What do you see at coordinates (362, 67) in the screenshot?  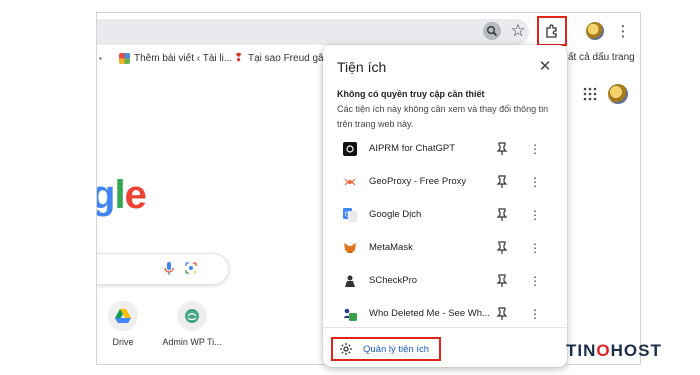 I see `popup-title: Tiện ích` at bounding box center [362, 67].